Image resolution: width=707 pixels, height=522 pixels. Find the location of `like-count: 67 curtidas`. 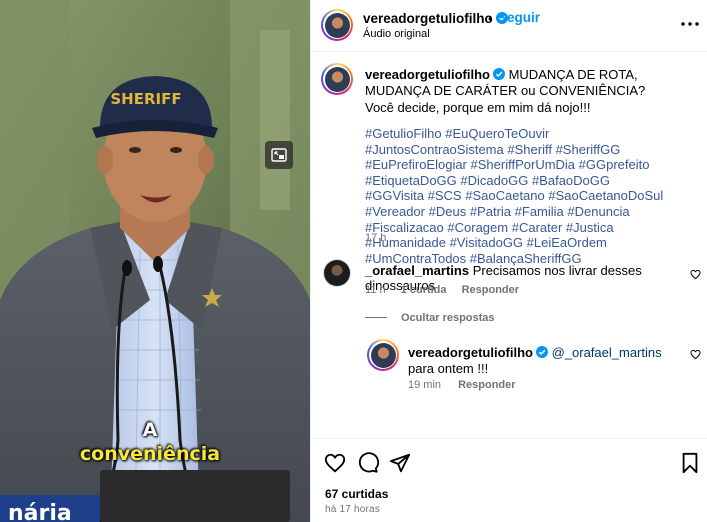

like-count: 67 curtidas is located at coordinates (356, 494).